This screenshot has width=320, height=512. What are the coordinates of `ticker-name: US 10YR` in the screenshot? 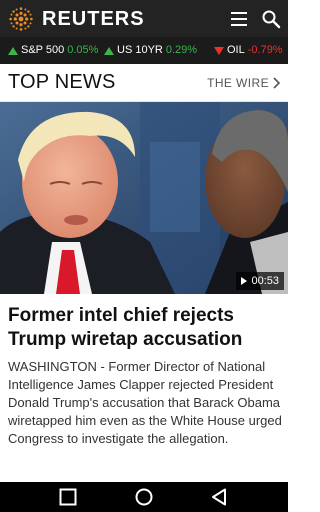 It's located at (140, 50).